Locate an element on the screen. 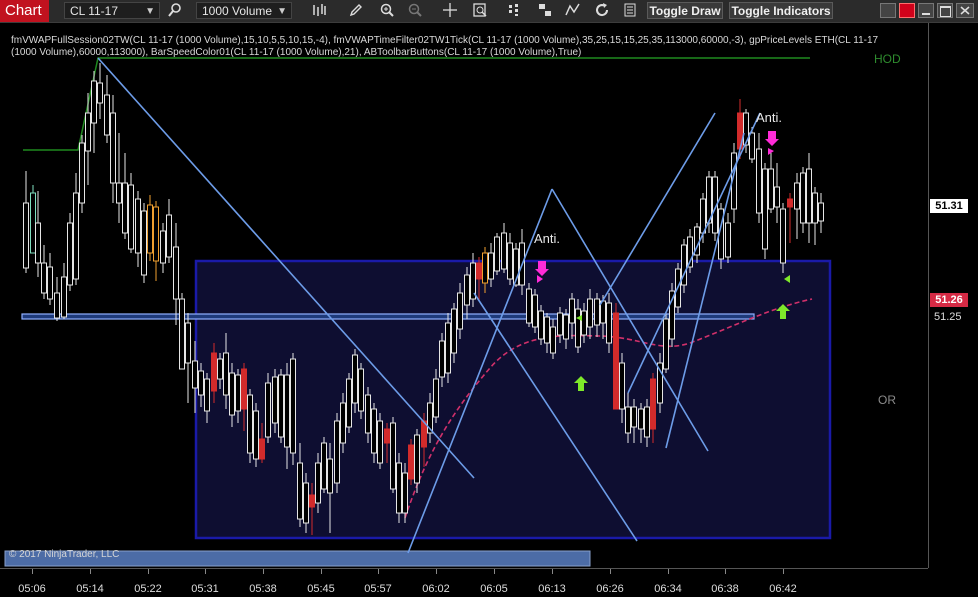 Image resolution: width=978 pixels, height=597 pixels. minimize-button is located at coordinates (926, 10).